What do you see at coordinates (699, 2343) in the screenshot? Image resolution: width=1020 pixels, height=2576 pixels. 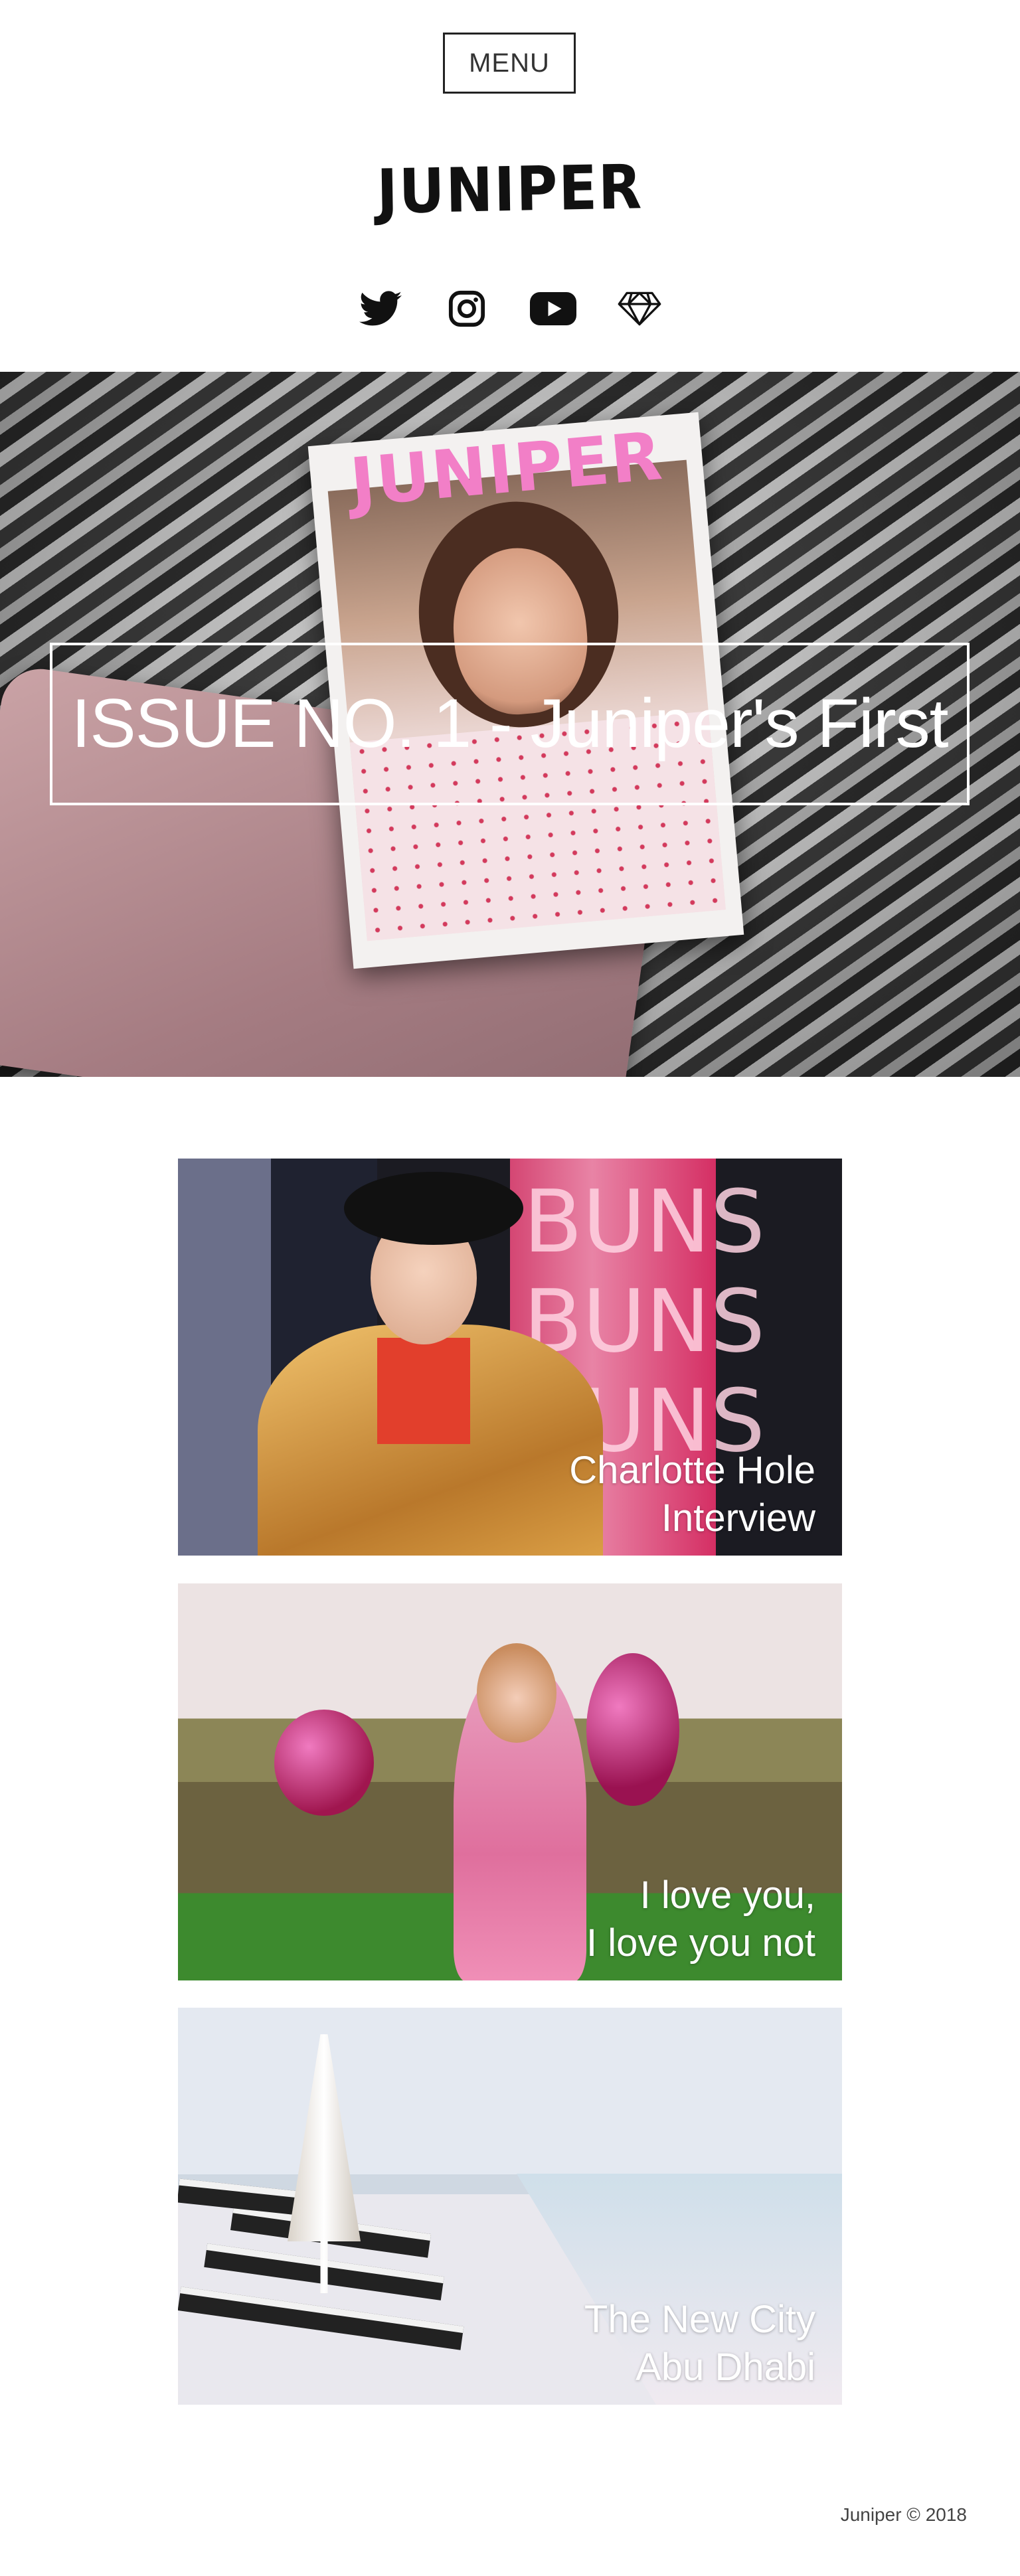 I see `article-title: The New City Abu Dhabi` at bounding box center [699, 2343].